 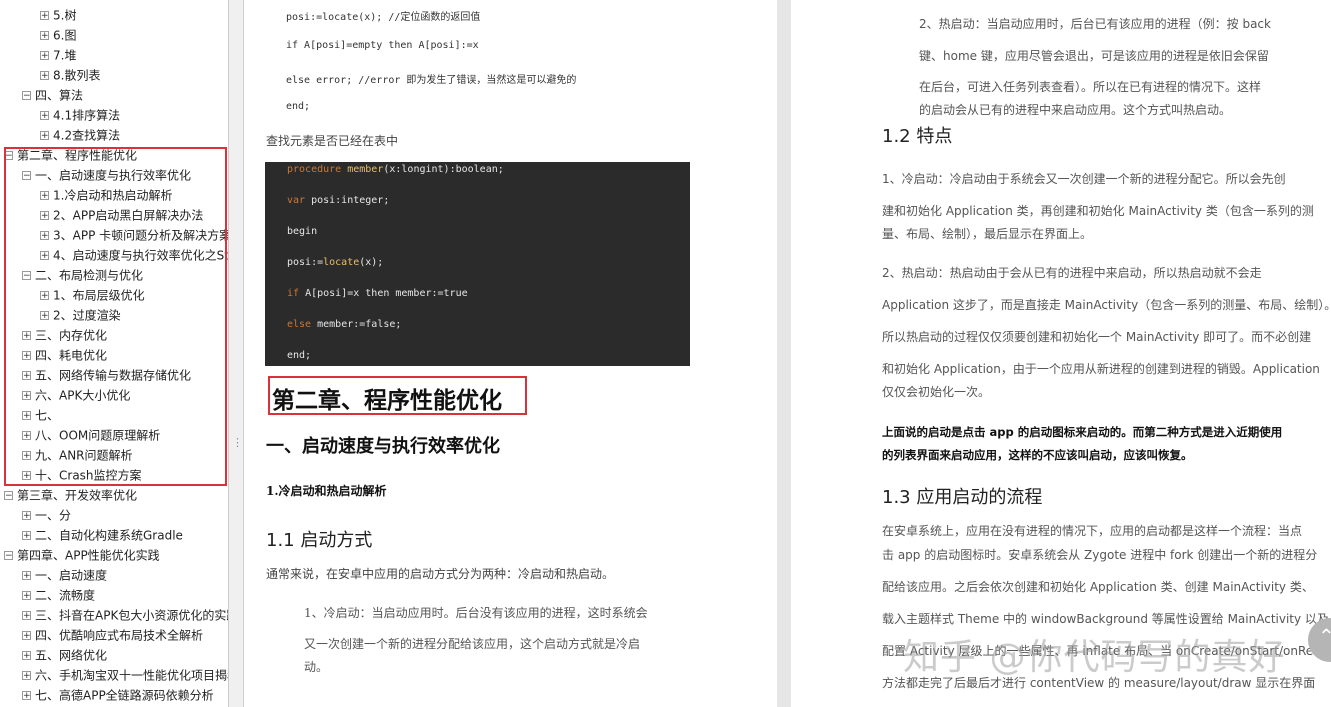 I want to click on tree-item: + 一、启动速度, so click(x=64, y=575).